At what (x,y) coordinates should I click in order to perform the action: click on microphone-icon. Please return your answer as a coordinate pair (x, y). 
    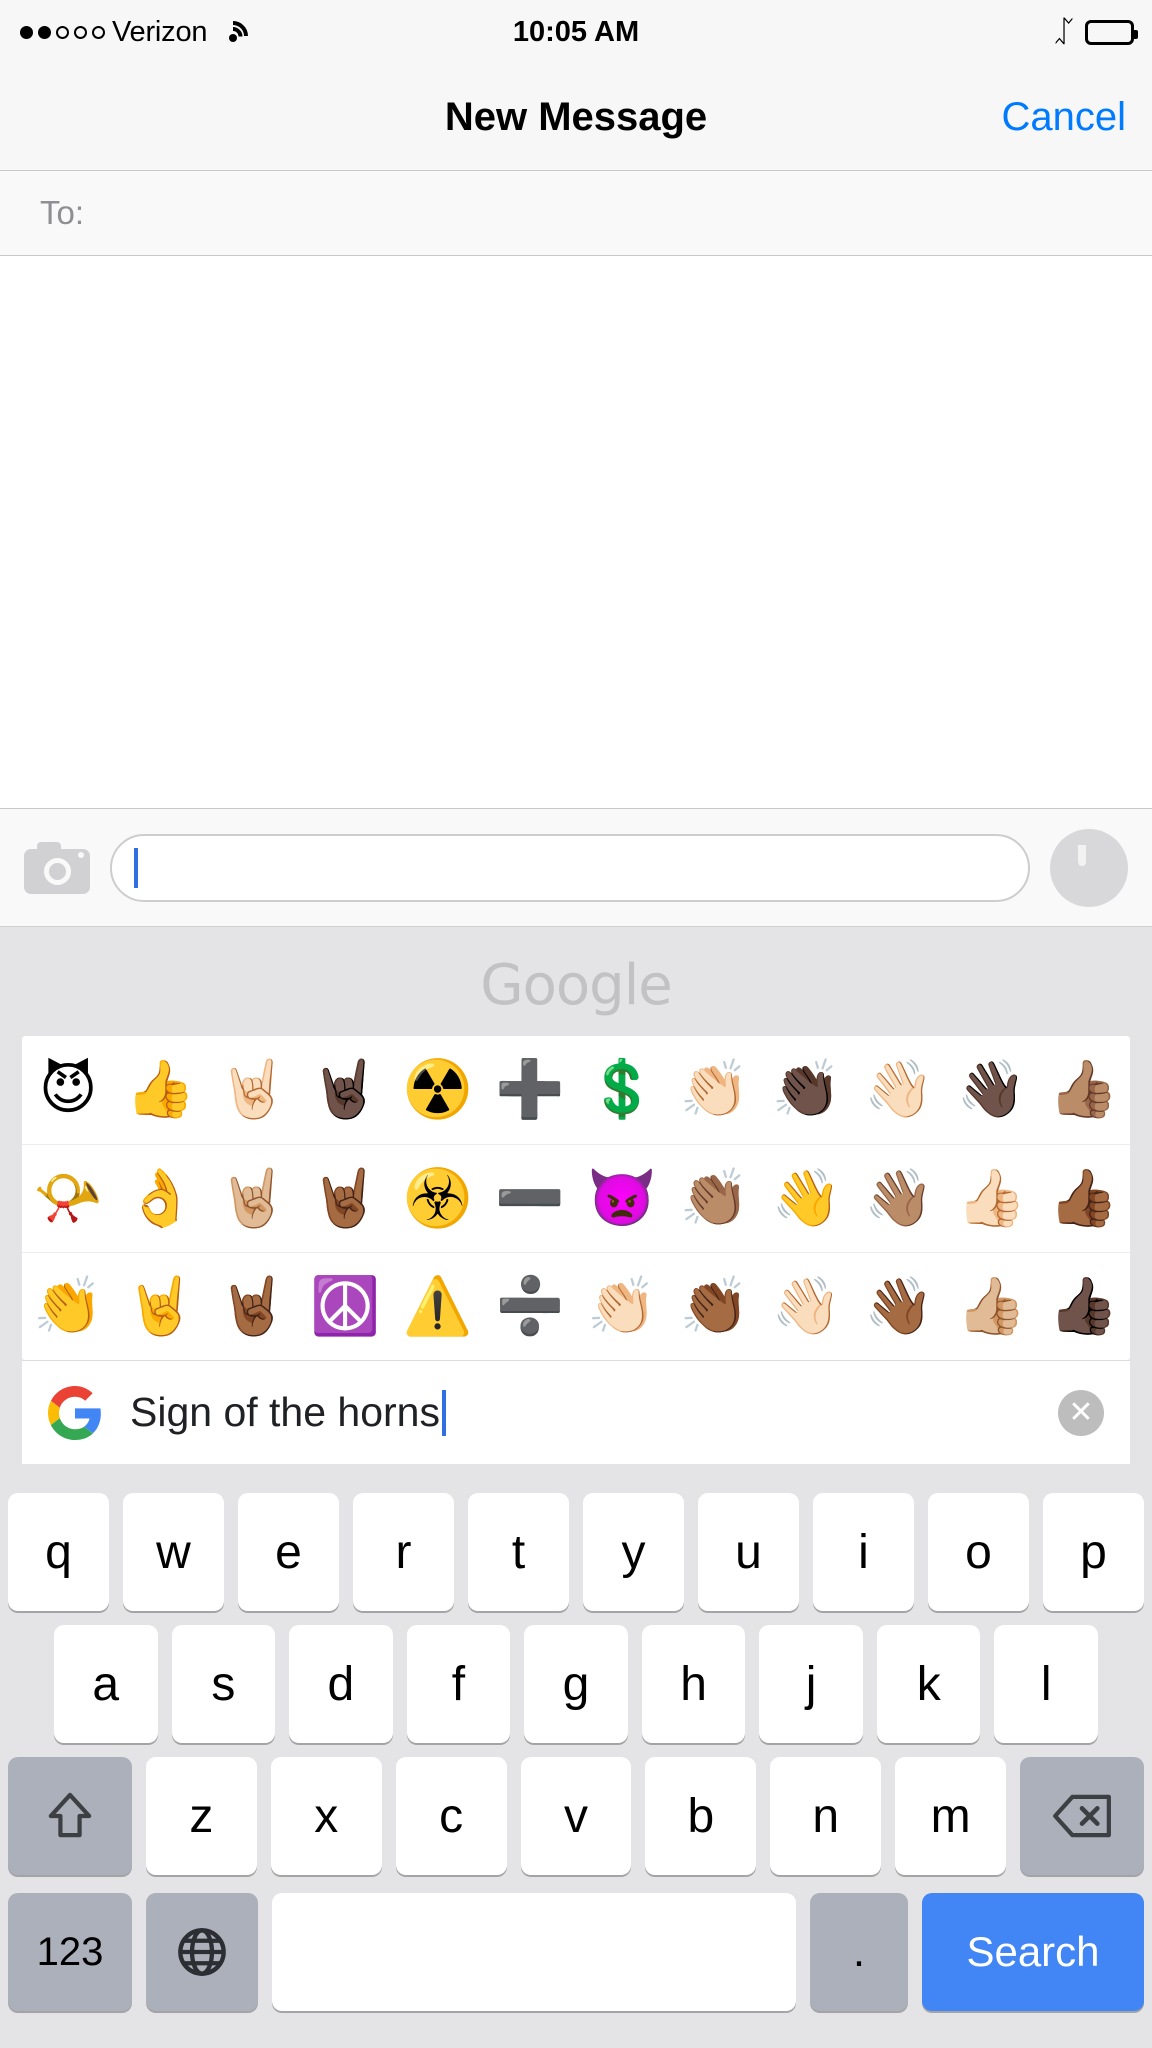
    Looking at the image, I should click on (1089, 867).